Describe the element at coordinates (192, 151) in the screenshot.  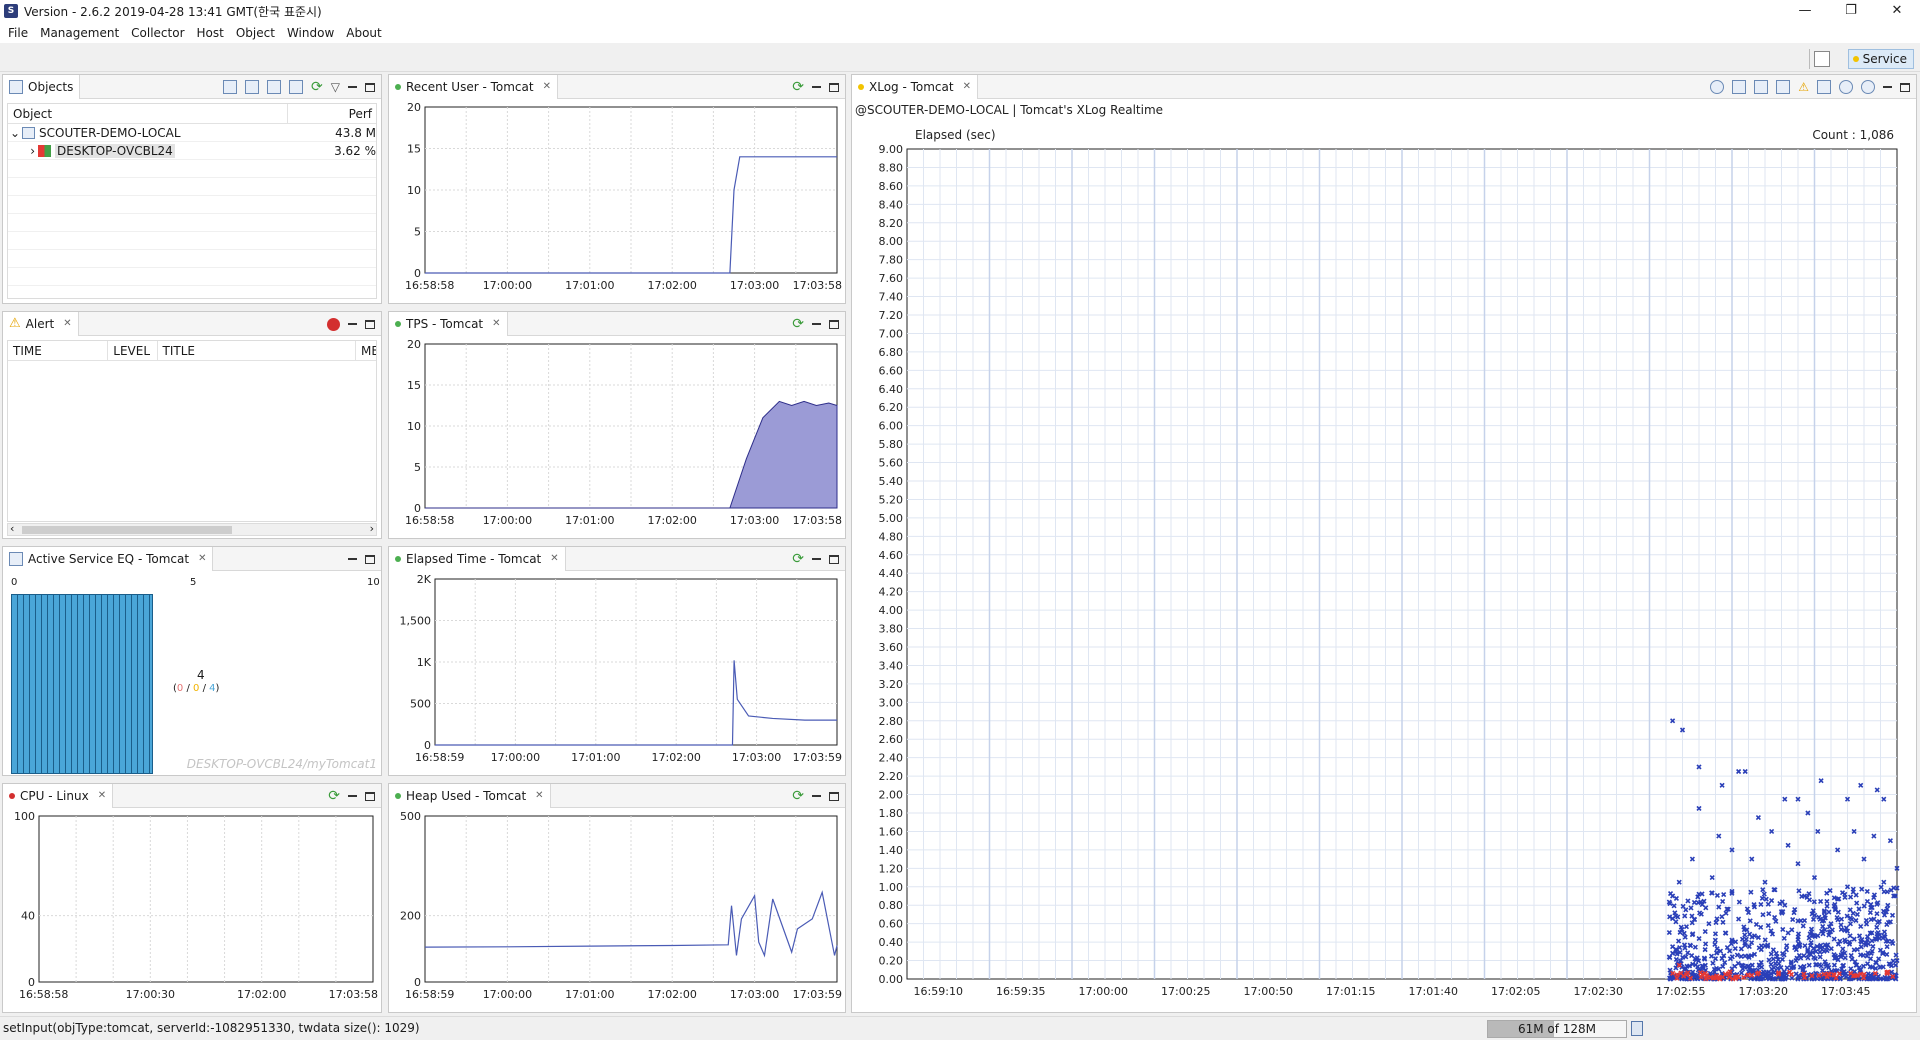
I see `table-row: › DESKTOP-OVCBL24 3.62 %` at that location.